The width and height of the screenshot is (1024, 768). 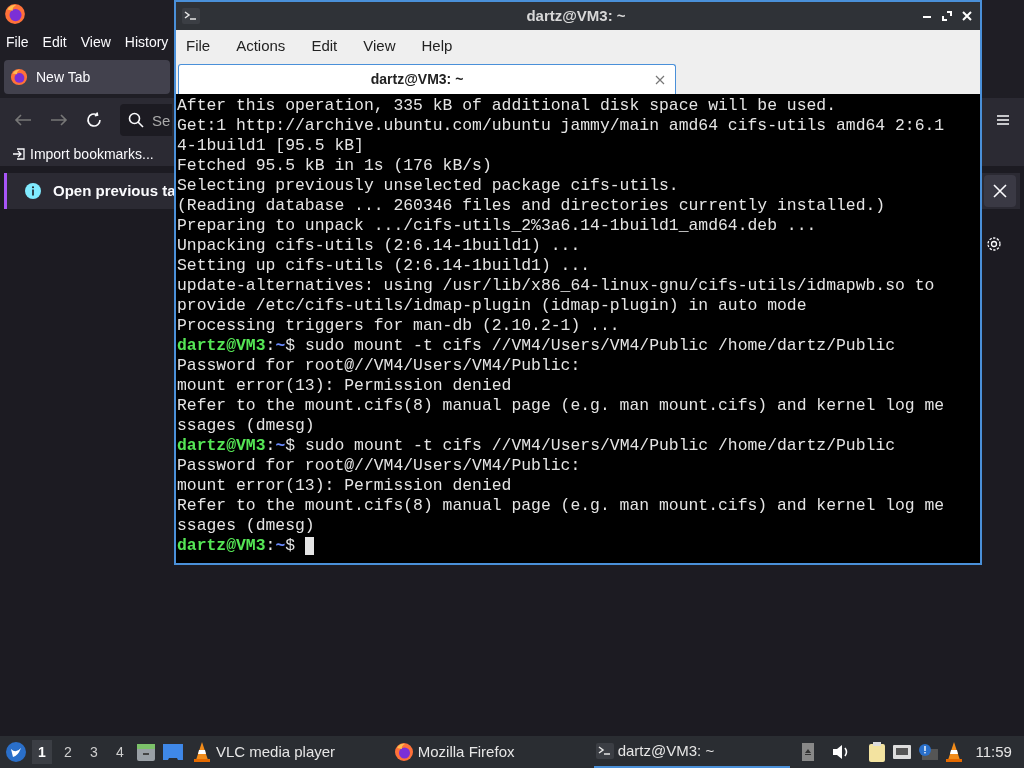 What do you see at coordinates (556, 286) in the screenshot?
I see `output-line: update-alternatives: using /usr/lib/x86_64-linux-gnu/cifs-utils/idmapwb.so to` at bounding box center [556, 286].